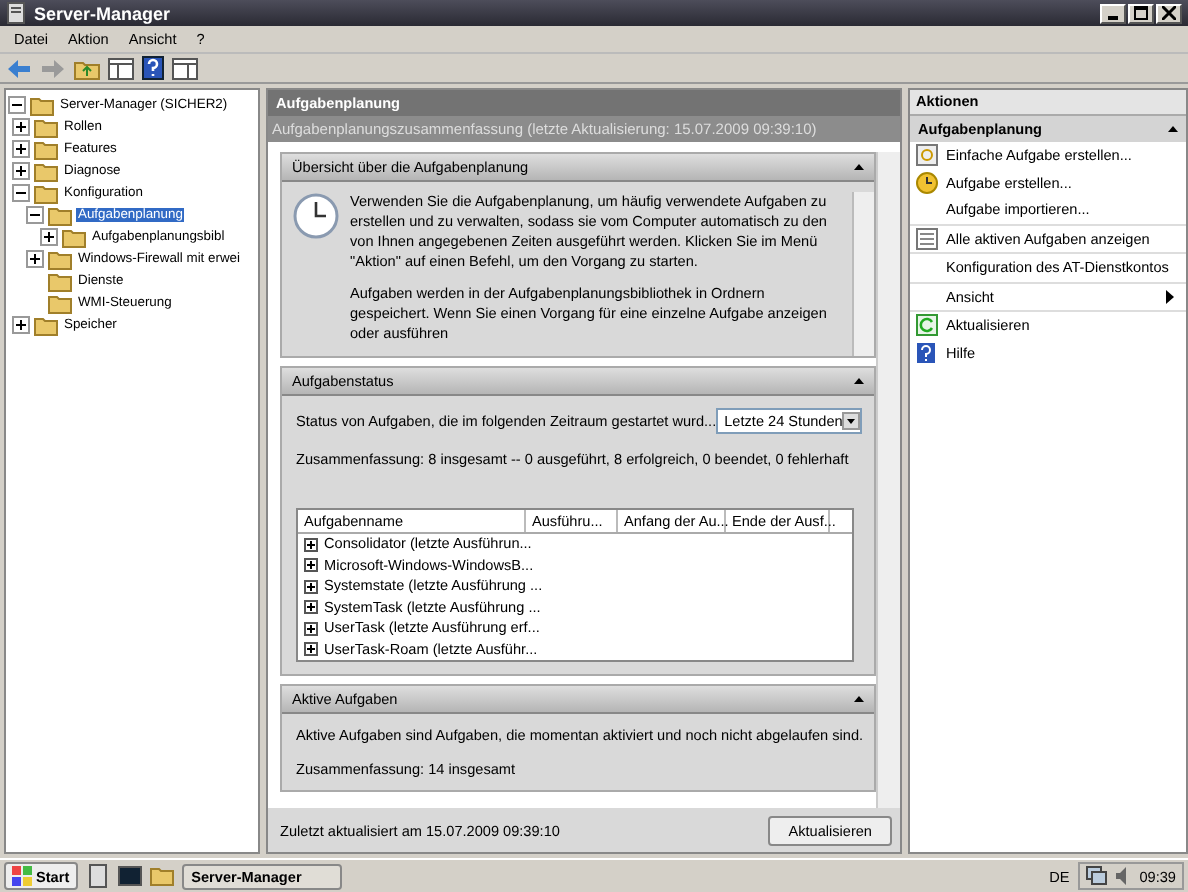 The image size is (1188, 892). I want to click on list-icon, so click(927, 238).